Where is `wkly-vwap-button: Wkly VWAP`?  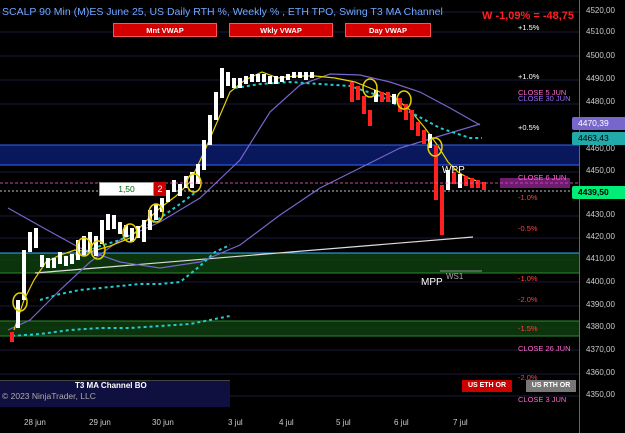 wkly-vwap-button: Wkly VWAP is located at coordinates (281, 30).